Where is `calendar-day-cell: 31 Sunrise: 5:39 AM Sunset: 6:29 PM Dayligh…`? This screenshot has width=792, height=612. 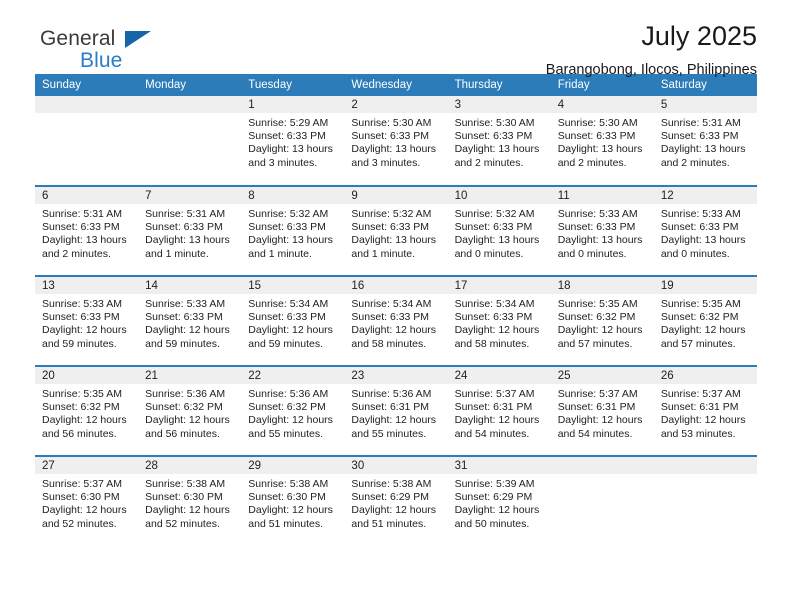
calendar-day-cell: 31 Sunrise: 5:39 AM Sunset: 6:29 PM Dayligh… is located at coordinates (499, 500).